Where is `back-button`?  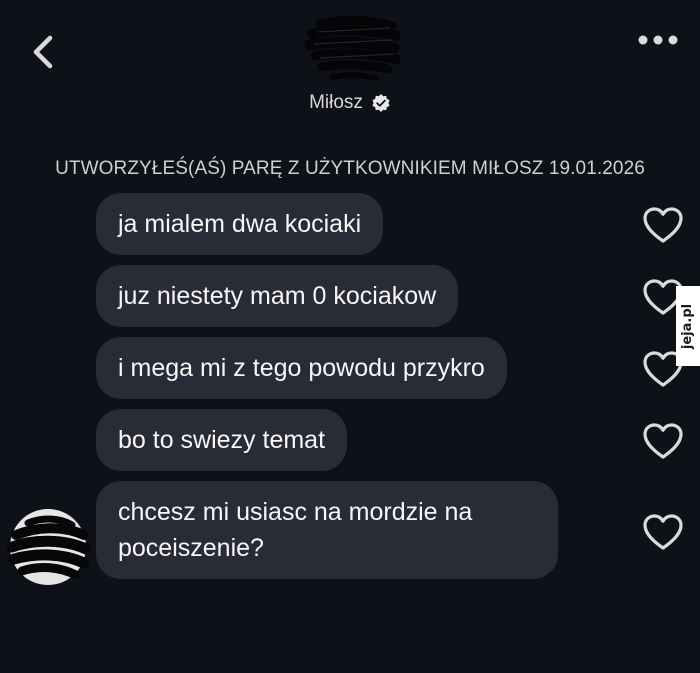 back-button is located at coordinates (44, 52).